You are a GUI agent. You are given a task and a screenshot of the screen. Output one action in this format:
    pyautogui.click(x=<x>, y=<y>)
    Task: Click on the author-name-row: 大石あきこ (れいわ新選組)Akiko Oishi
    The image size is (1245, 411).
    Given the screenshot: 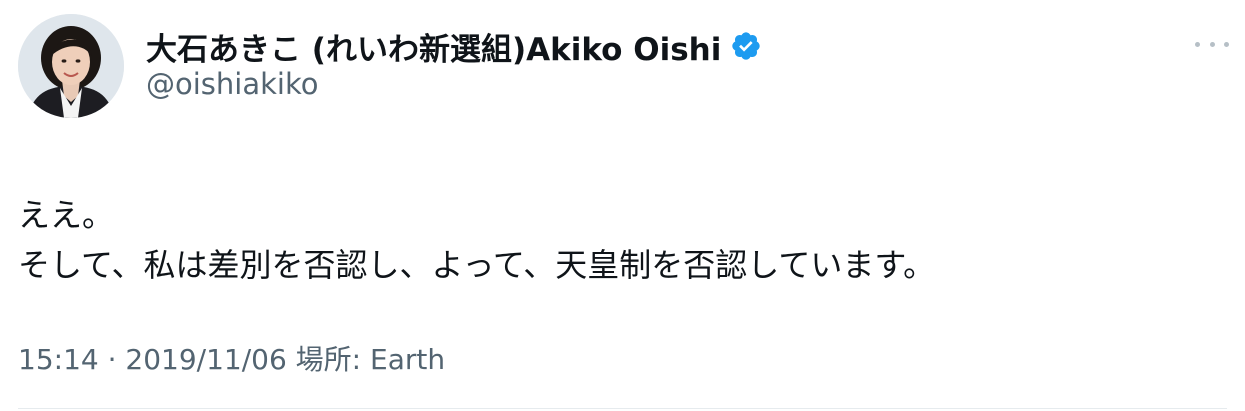 What is the action you would take?
    pyautogui.click(x=454, y=46)
    